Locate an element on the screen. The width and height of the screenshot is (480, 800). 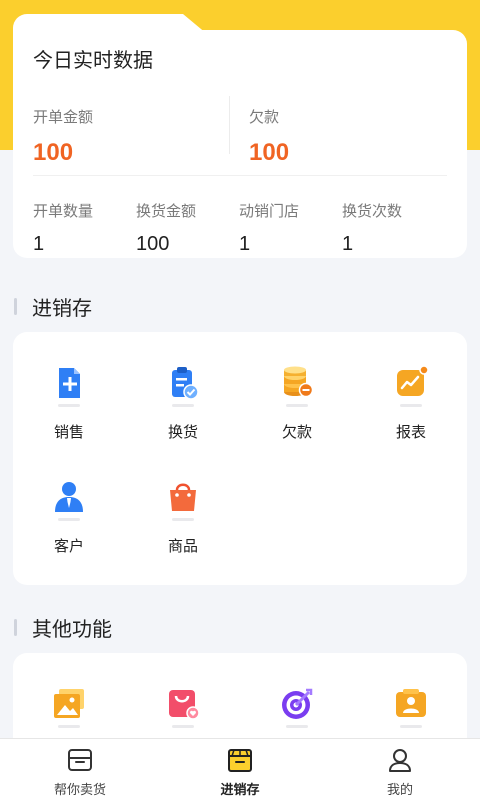
bottom-nav: 帮你卖货 进销存 我的 is located at coordinates (240, 769).